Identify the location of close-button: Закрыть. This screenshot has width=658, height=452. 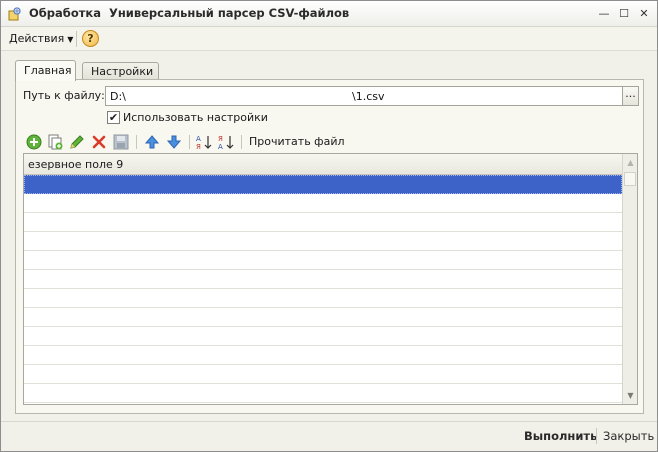
(628, 436).